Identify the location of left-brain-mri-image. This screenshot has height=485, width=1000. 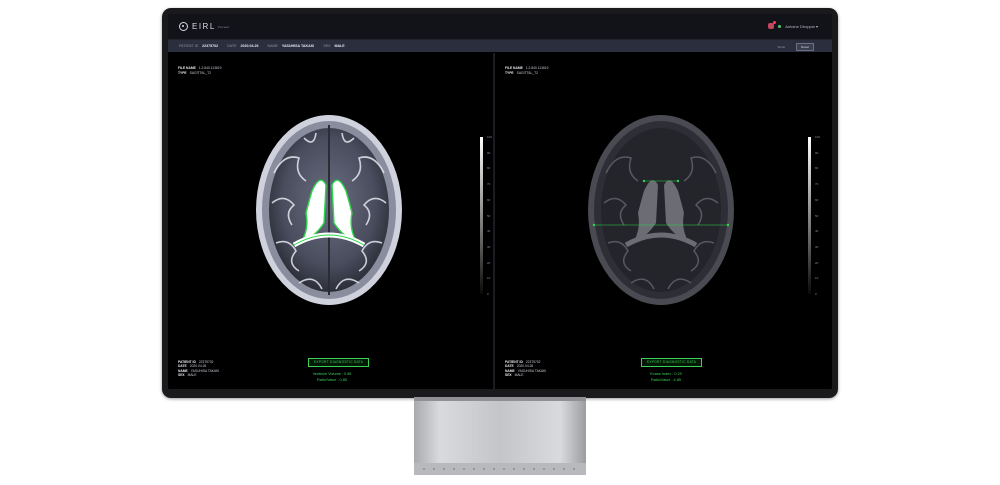
(329, 210).